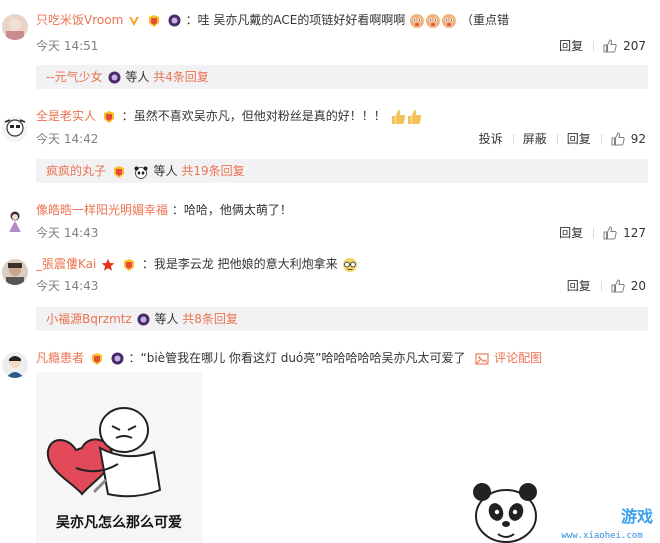 The image size is (660, 543). What do you see at coordinates (60, 358) in the screenshot?
I see `username: 凡瘾患者` at bounding box center [60, 358].